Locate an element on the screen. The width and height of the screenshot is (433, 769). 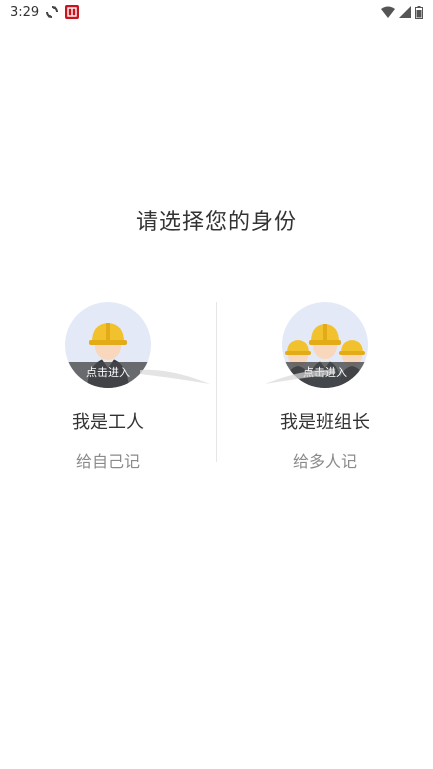
battery-icon is located at coordinates (419, 12).